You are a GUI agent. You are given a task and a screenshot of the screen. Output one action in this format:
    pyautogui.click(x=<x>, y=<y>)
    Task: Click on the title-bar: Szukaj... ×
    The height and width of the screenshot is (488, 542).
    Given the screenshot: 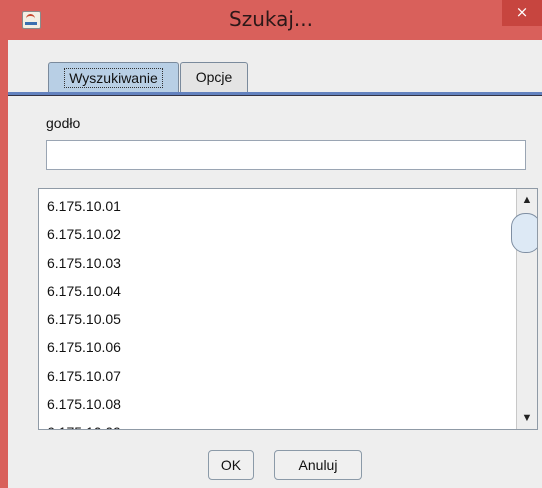 What is the action you would take?
    pyautogui.click(x=271, y=20)
    